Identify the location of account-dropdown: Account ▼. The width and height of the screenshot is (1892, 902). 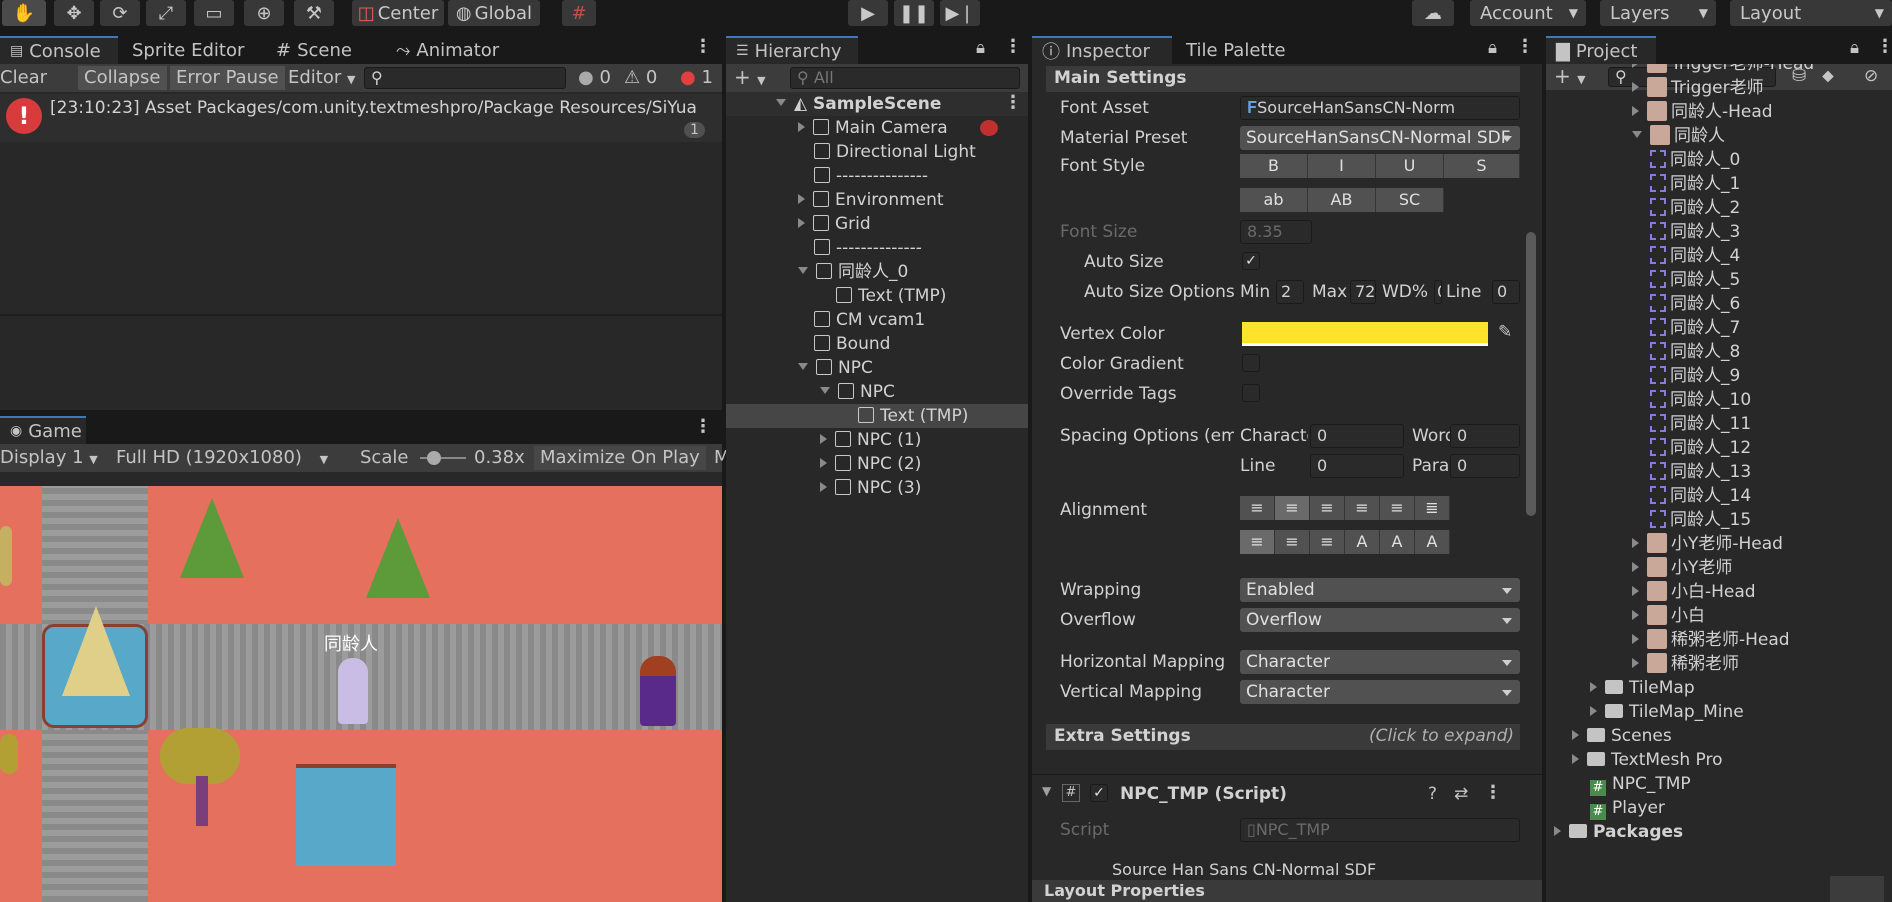
(1528, 13).